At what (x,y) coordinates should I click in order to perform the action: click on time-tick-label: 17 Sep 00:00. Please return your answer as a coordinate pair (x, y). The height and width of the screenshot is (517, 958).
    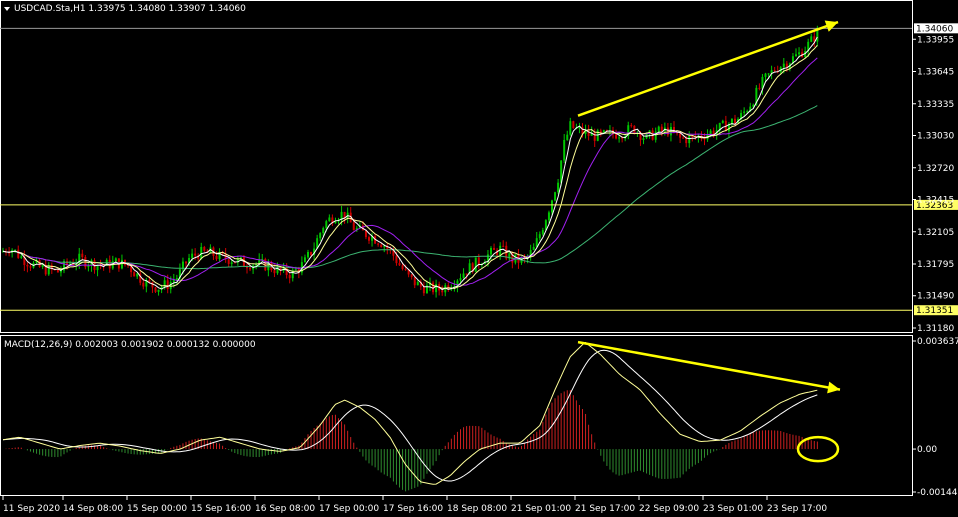
    Looking at the image, I should click on (349, 509).